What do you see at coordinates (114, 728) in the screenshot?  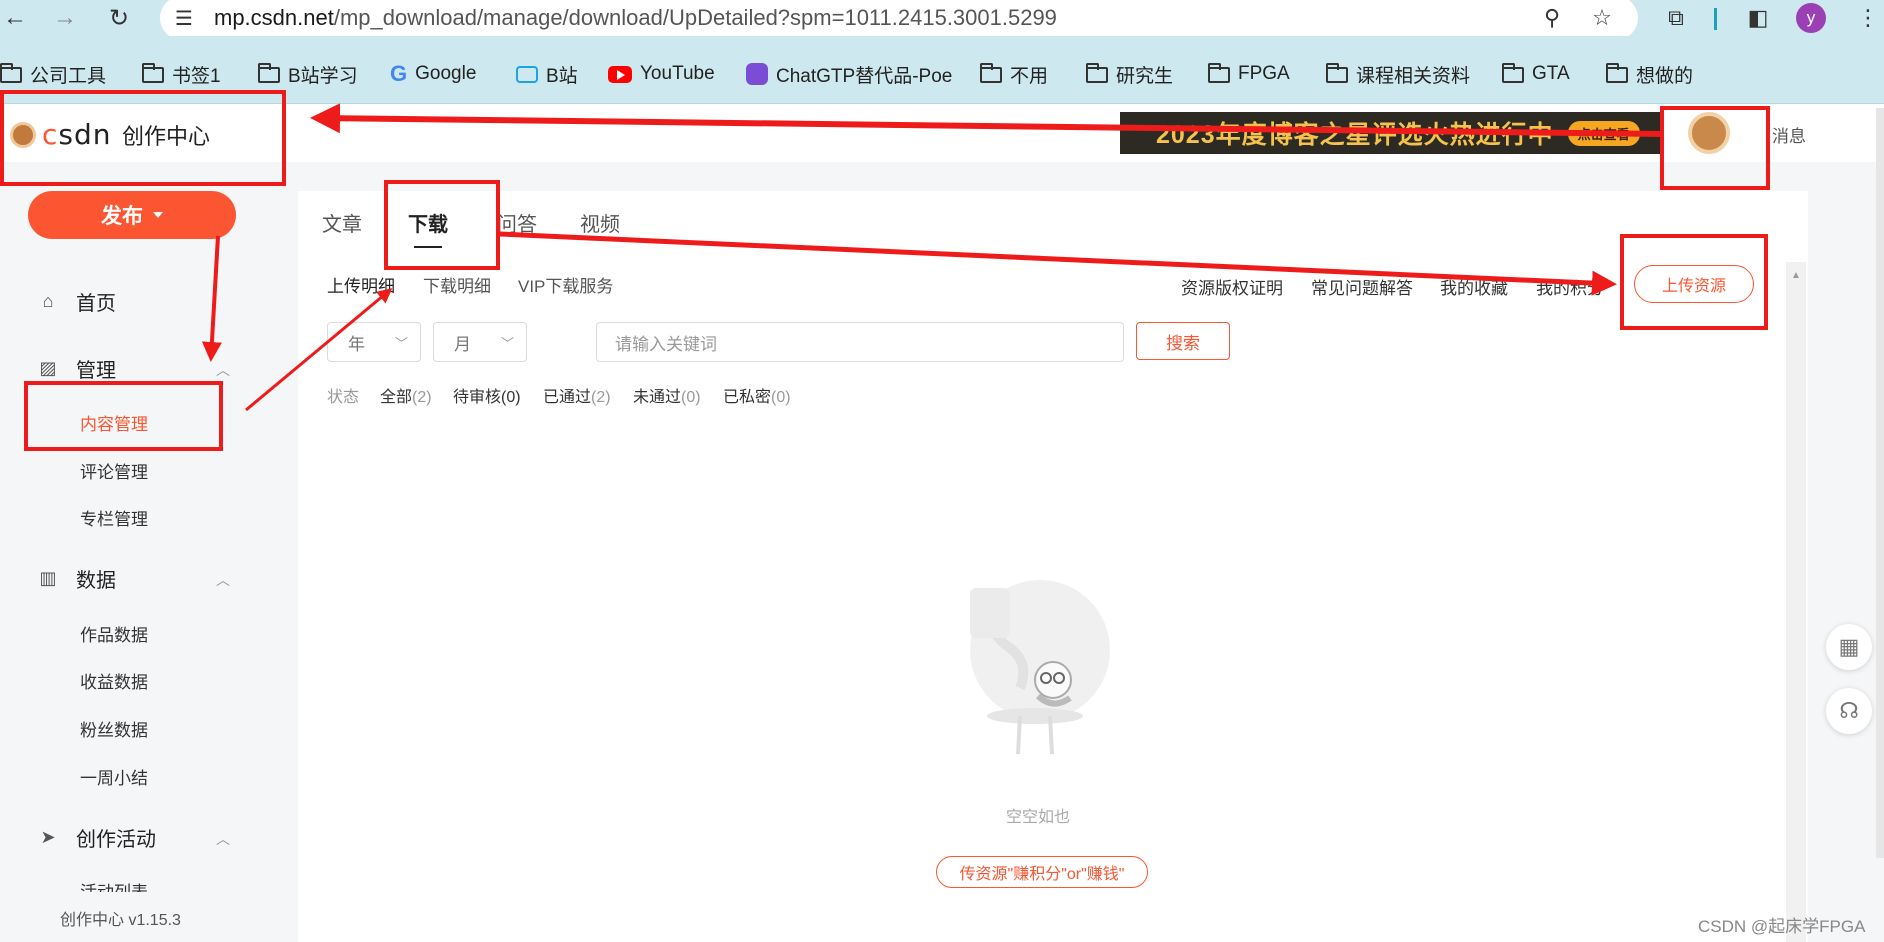 I see `sidebar-item-fans-data: 粉丝数据` at bounding box center [114, 728].